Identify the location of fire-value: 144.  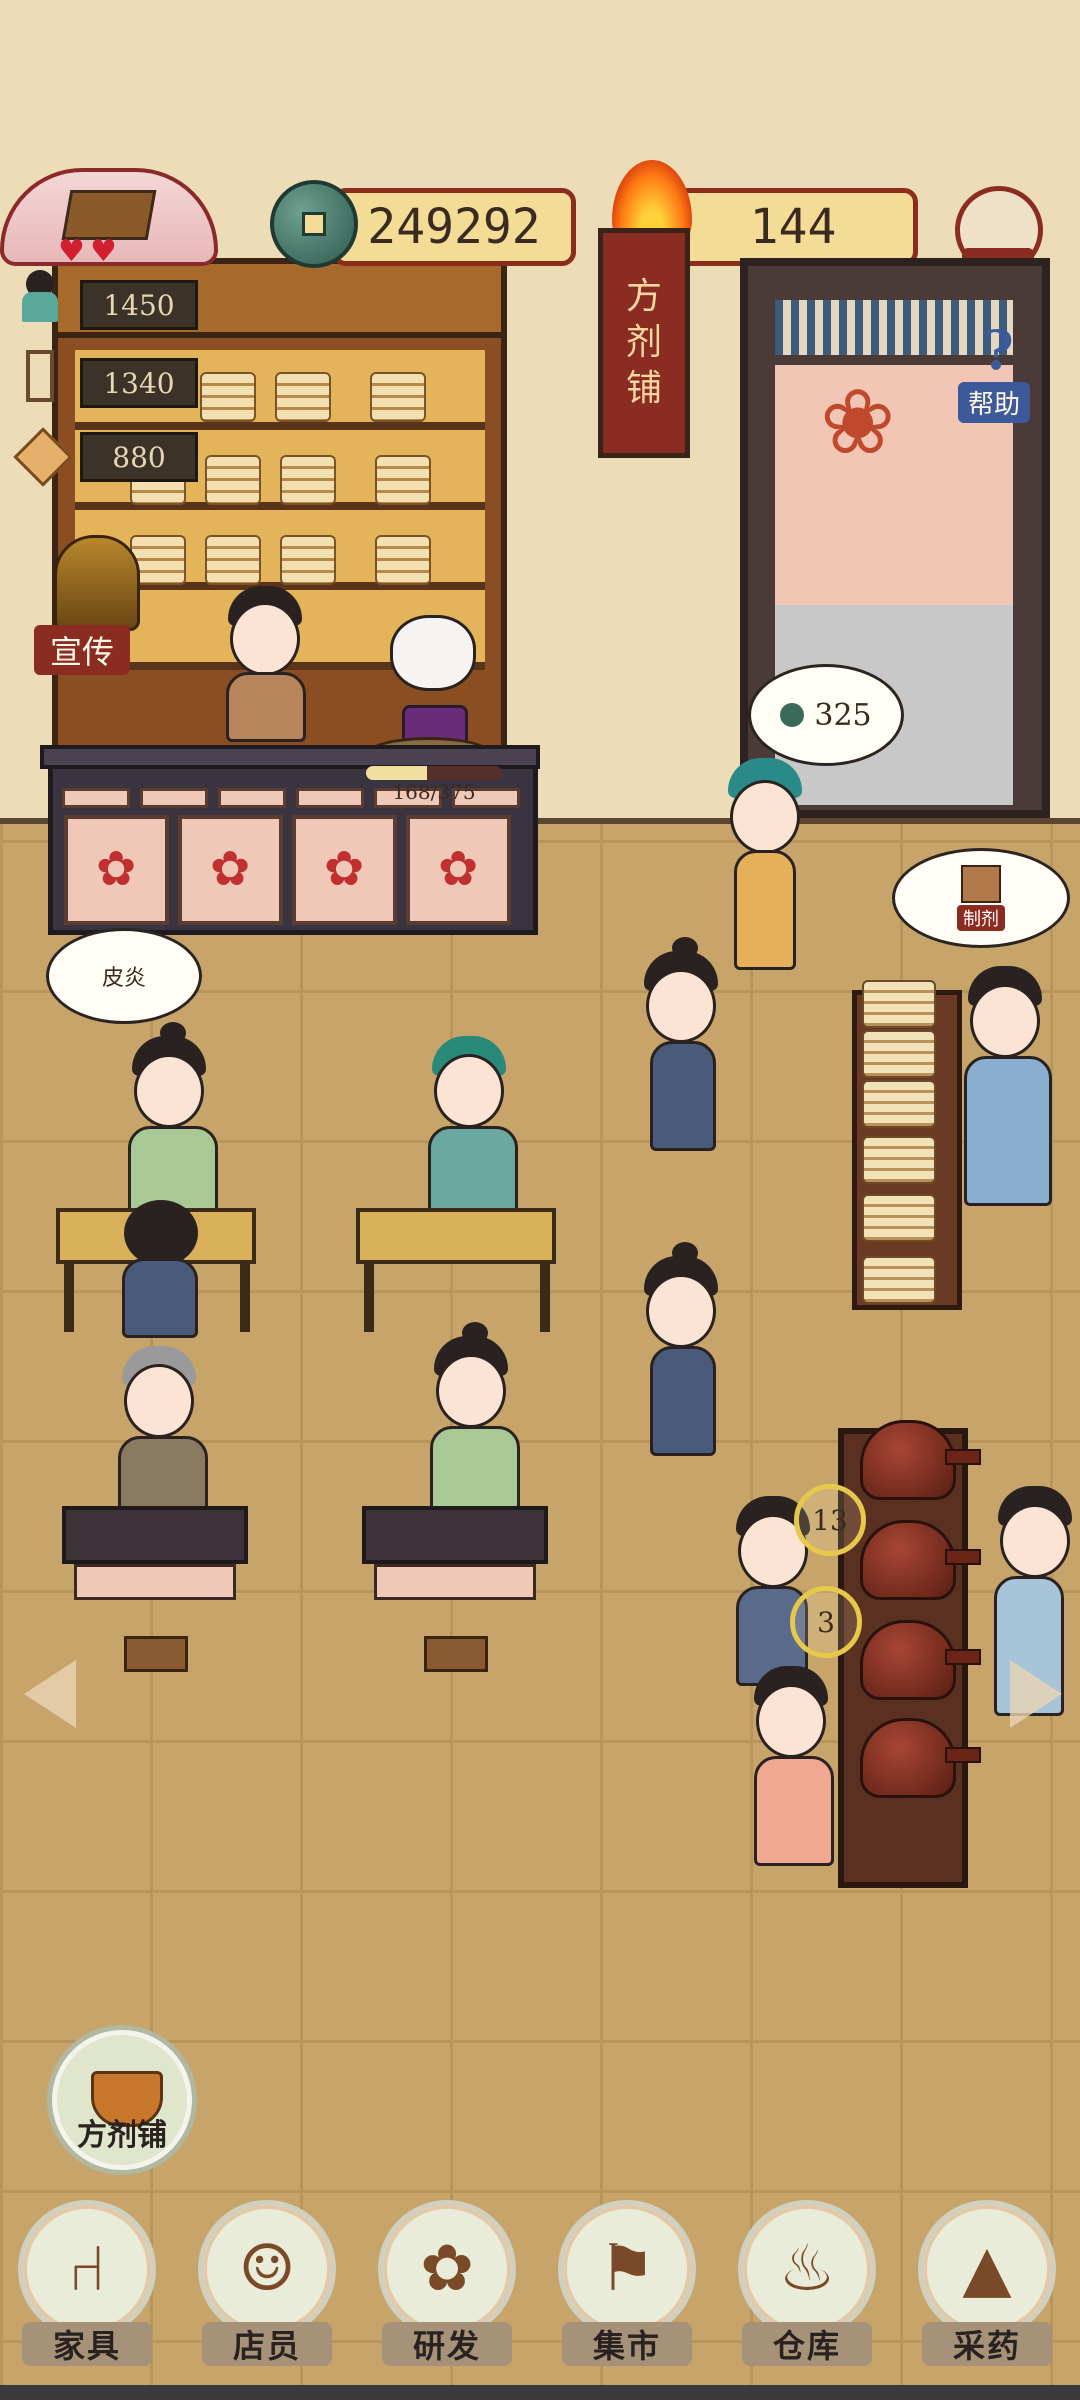
(793, 227).